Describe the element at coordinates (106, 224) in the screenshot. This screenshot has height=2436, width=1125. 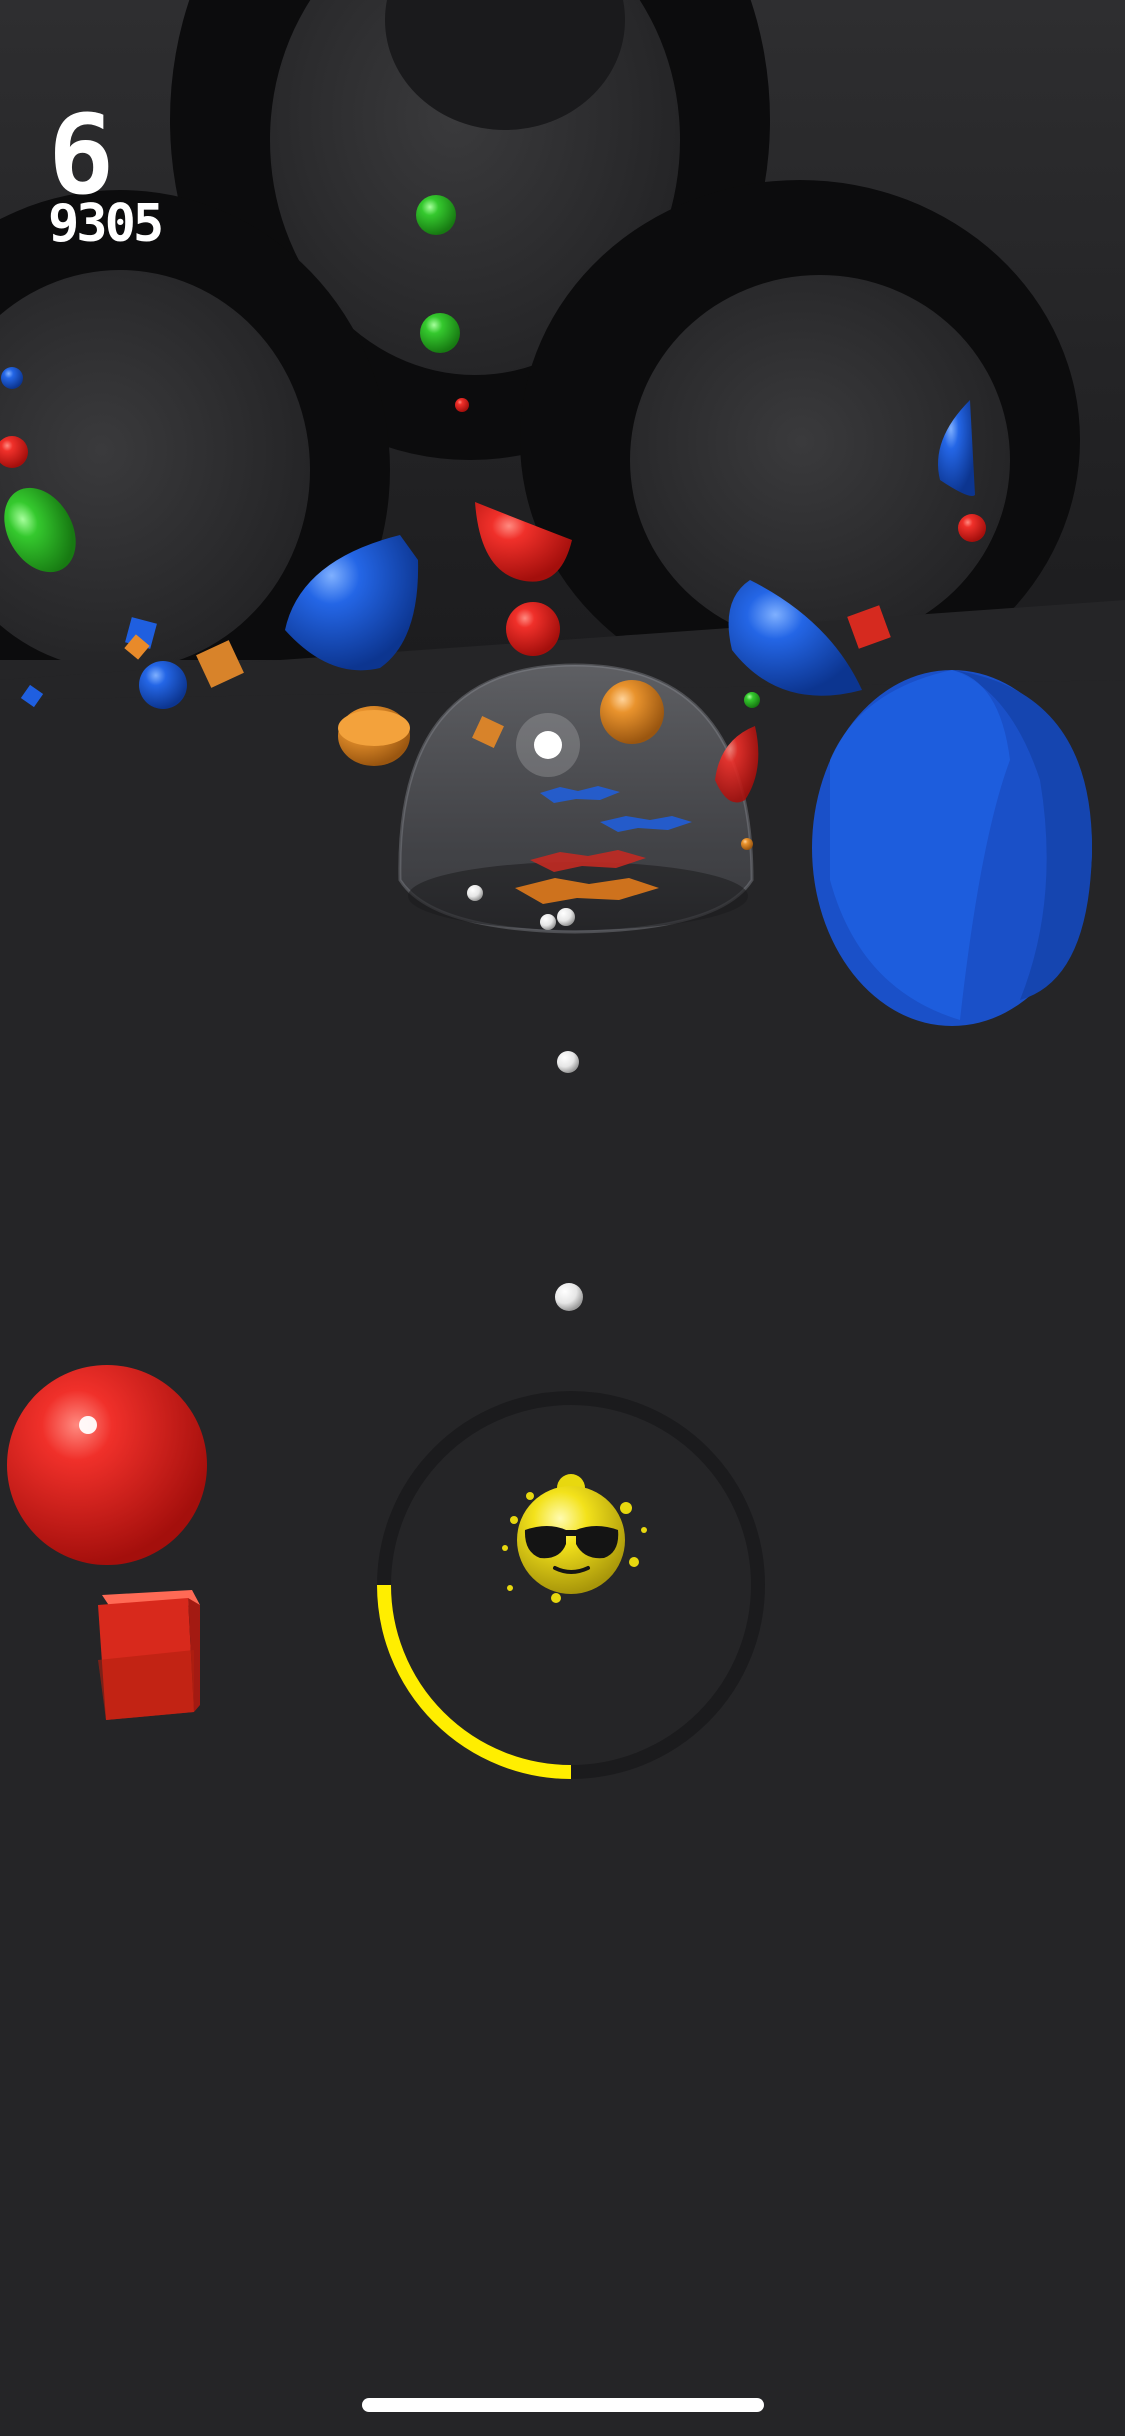
I see `score-counter: 9305` at that location.